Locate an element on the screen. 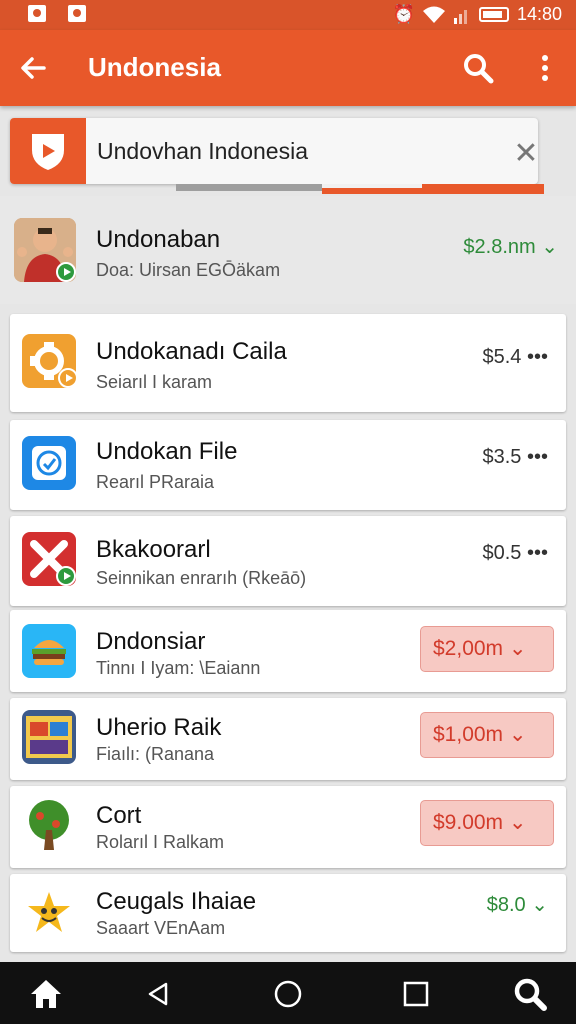  price-button: $1,00m ⌄ is located at coordinates (487, 735).